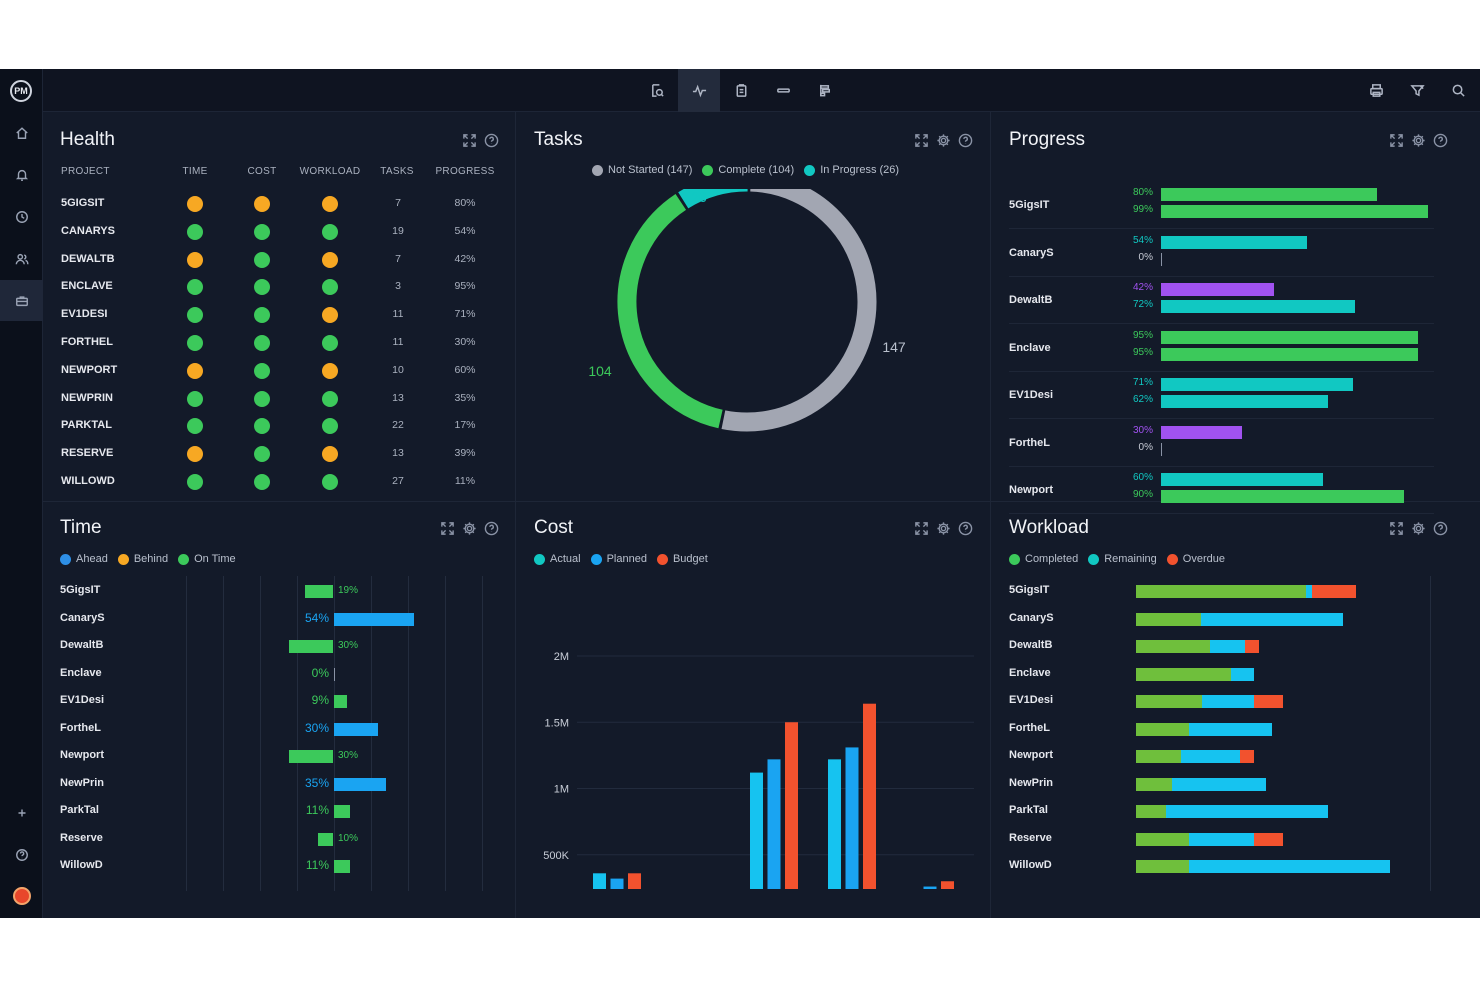  What do you see at coordinates (238, 315) in the screenshot?
I see `health-row: EV1DESI 11 71%` at bounding box center [238, 315].